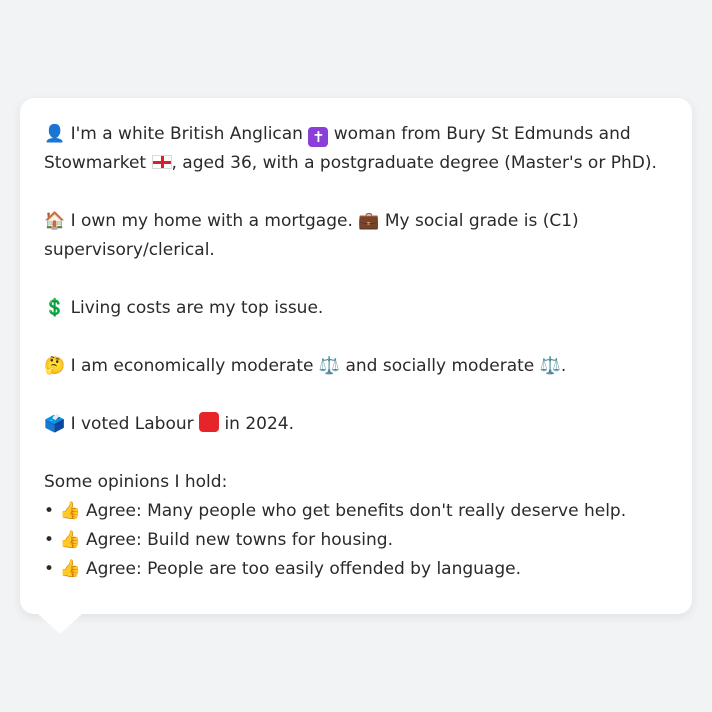 This screenshot has width=712, height=712. I want to click on vote-paragraph: 🗳️ I voted Labour in 2024., so click(356, 424).